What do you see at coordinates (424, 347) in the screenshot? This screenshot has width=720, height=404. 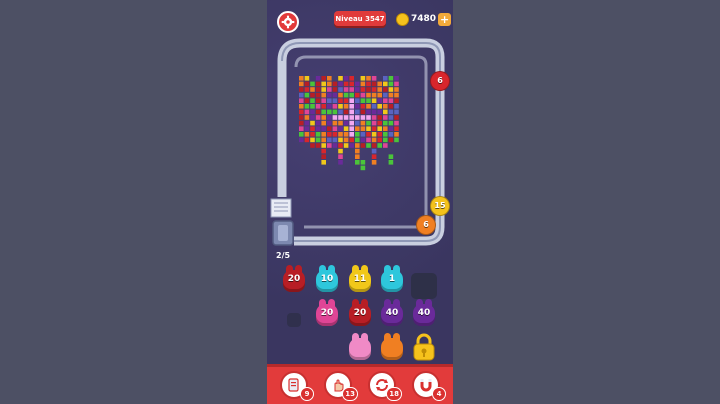 I see `lock-icon` at bounding box center [424, 347].